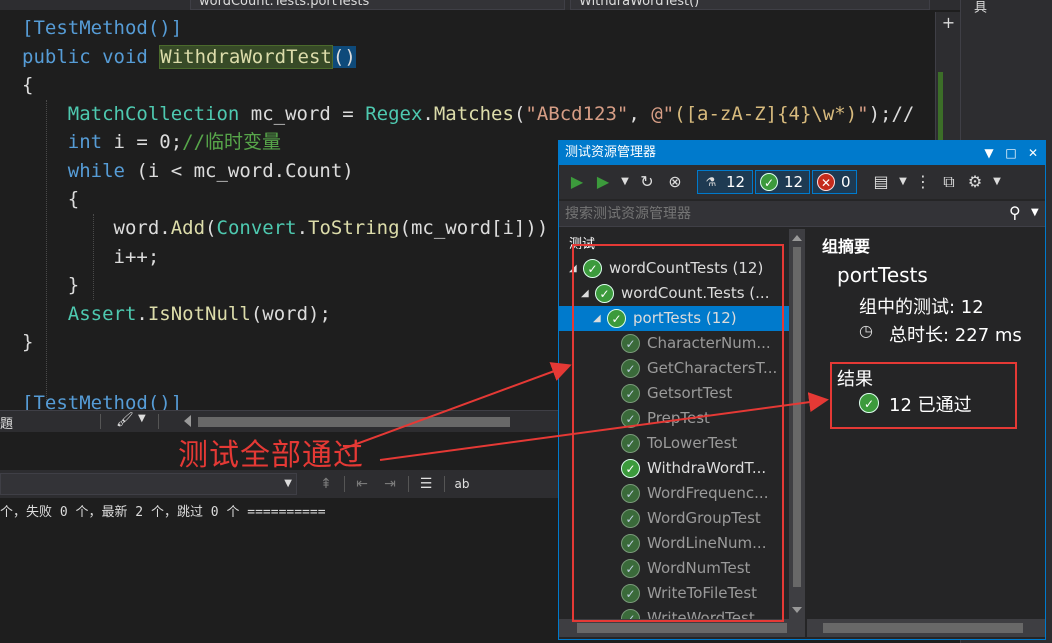 The width and height of the screenshot is (1052, 643). What do you see at coordinates (866, 330) in the screenshot?
I see `clock-icon: ◷` at bounding box center [866, 330].